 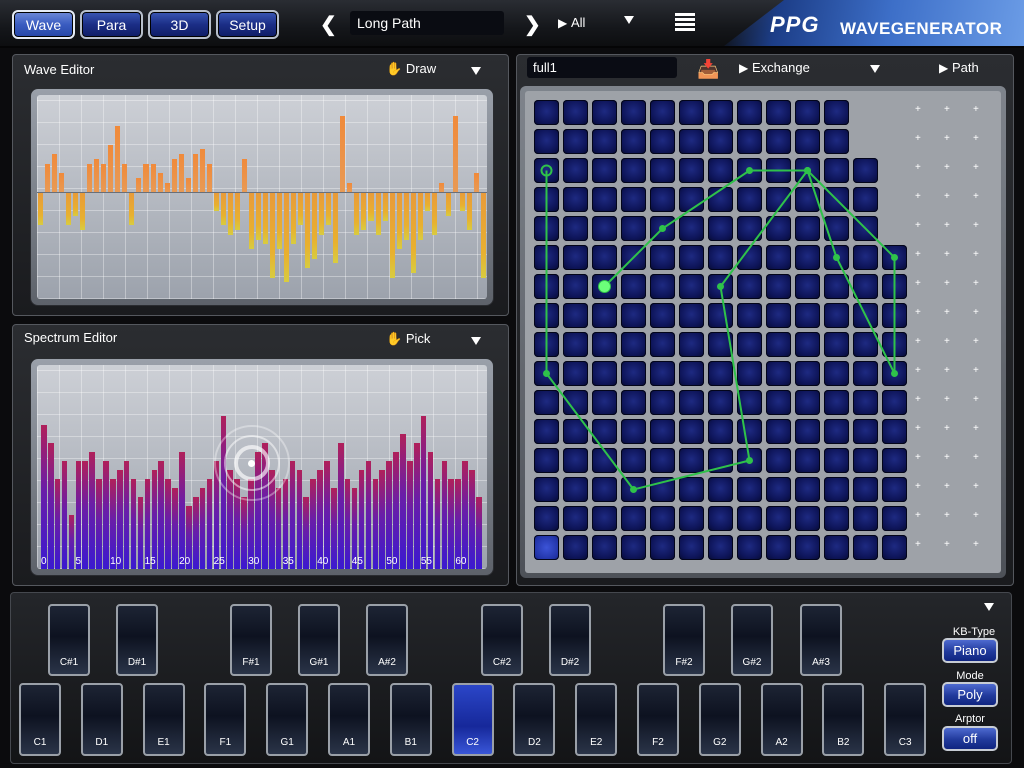 I want to click on piano-key-f-sharp-2: F#2, so click(x=684, y=640).